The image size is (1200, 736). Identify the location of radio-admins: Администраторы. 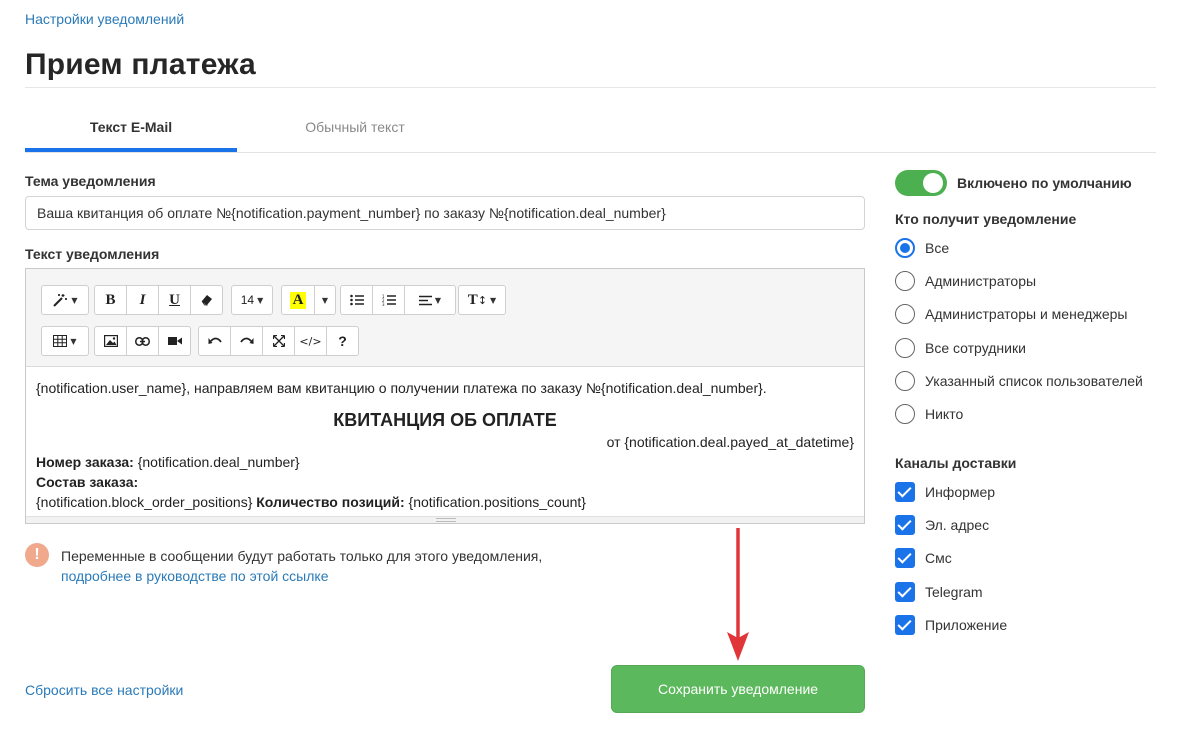
(965, 281).